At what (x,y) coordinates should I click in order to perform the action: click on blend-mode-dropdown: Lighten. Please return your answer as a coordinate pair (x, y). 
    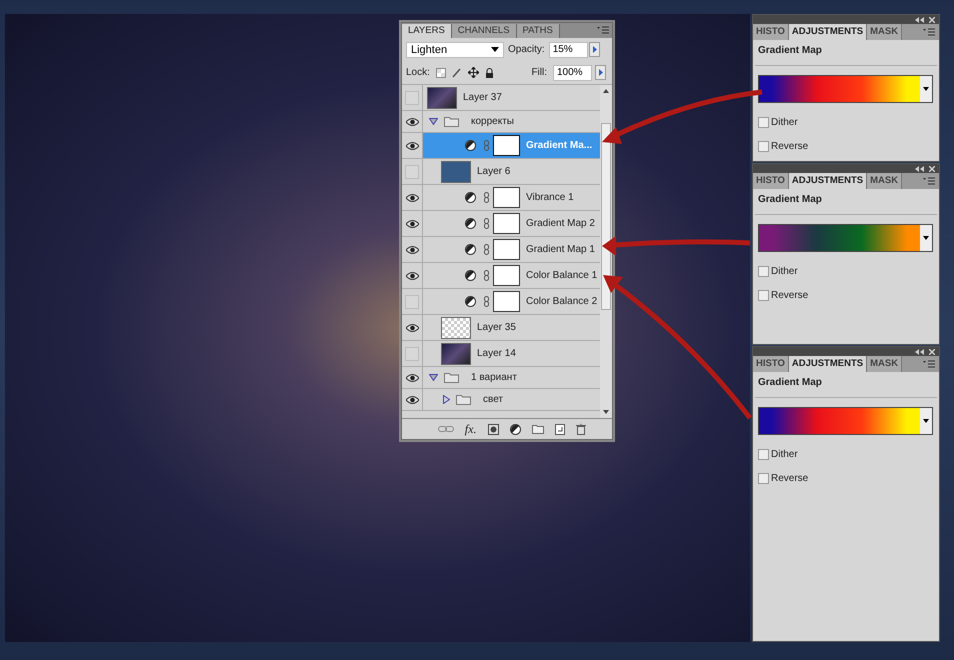
    Looking at the image, I should click on (455, 50).